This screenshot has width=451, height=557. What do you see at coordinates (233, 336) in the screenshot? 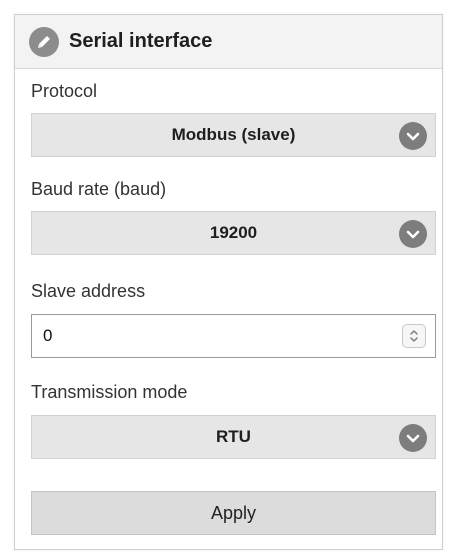
I see `slave-address-input: 0` at bounding box center [233, 336].